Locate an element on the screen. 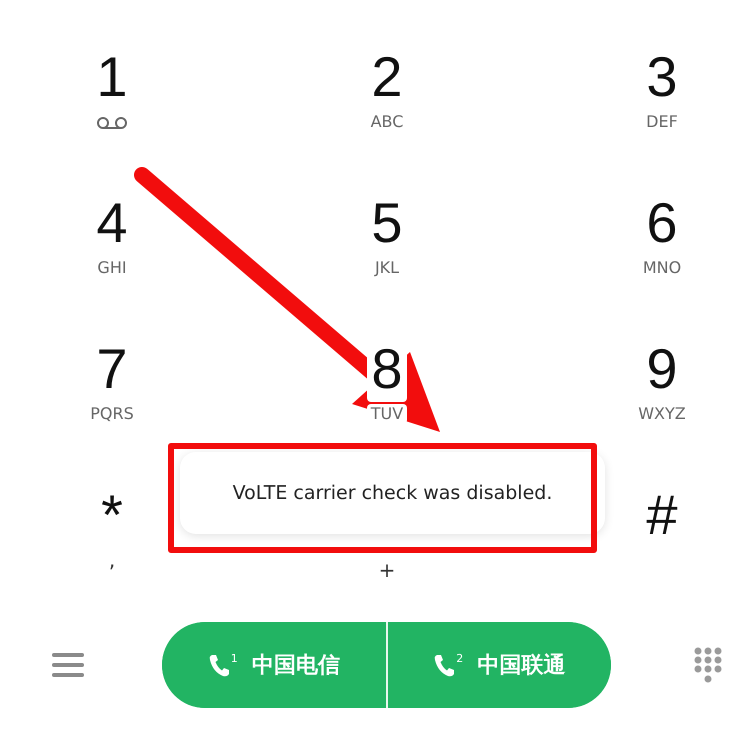  key-letters: TUV is located at coordinates (387, 414).